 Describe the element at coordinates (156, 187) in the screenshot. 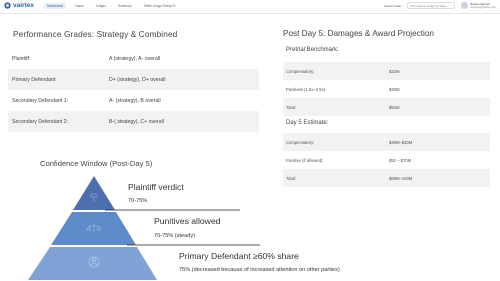

I see `tier-1-title: Plaintiff verdict` at that location.